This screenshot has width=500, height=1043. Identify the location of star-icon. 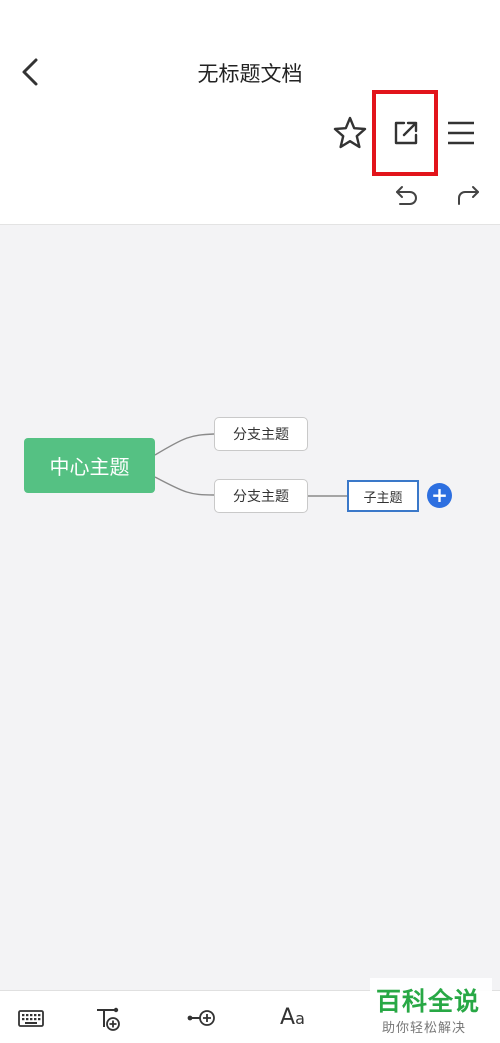
(350, 132).